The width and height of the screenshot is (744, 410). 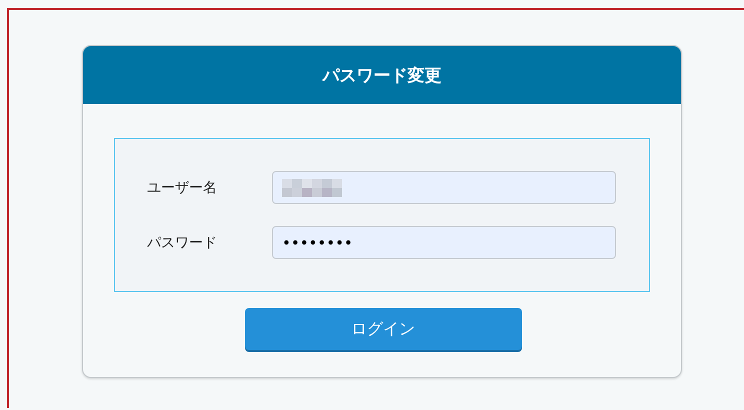 What do you see at coordinates (182, 243) in the screenshot?
I see `field-label: パスワード` at bounding box center [182, 243].